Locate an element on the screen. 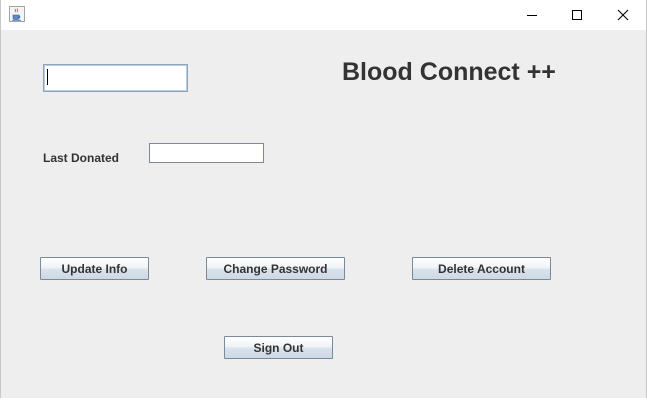 Image resolution: width=647 pixels, height=403 pixels. app-title: Blood Connect ++ is located at coordinates (449, 72).